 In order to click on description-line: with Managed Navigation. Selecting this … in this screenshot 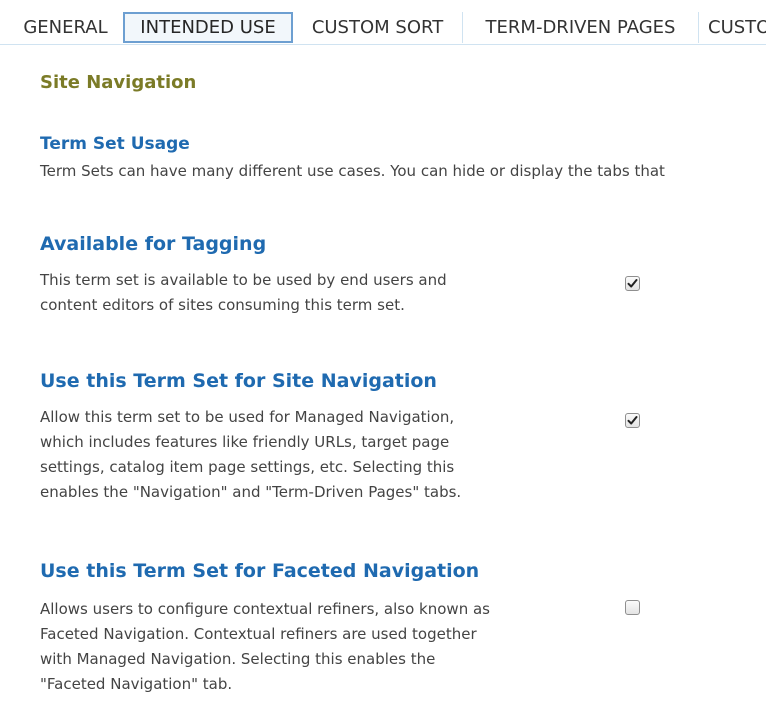, I will do `click(238, 659)`.